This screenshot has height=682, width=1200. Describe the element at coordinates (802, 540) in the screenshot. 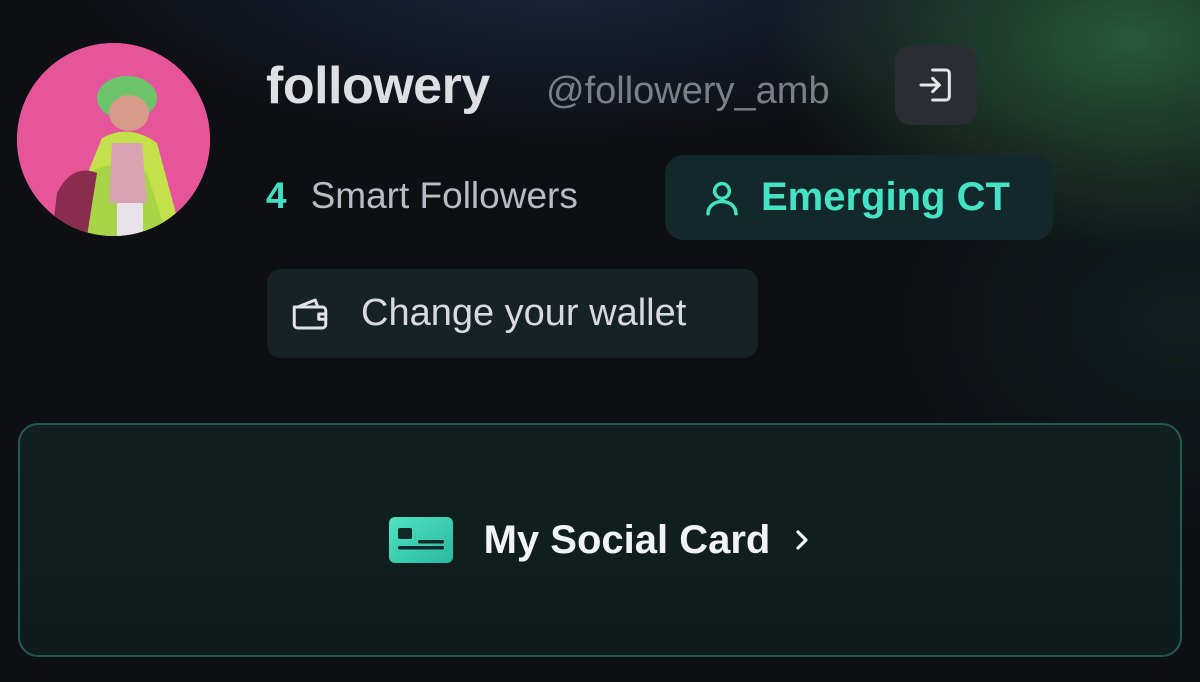

I see `chevron-right-icon` at that location.